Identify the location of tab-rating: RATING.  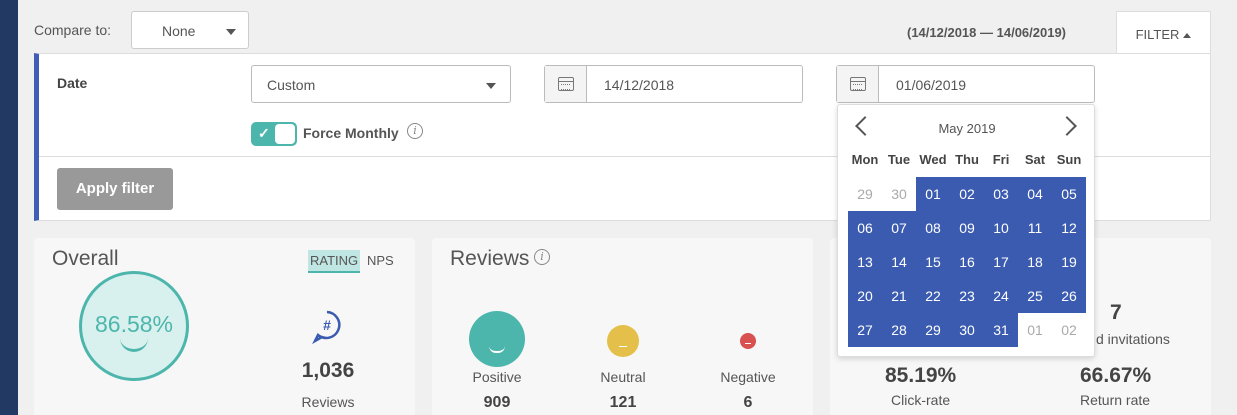
(334, 261).